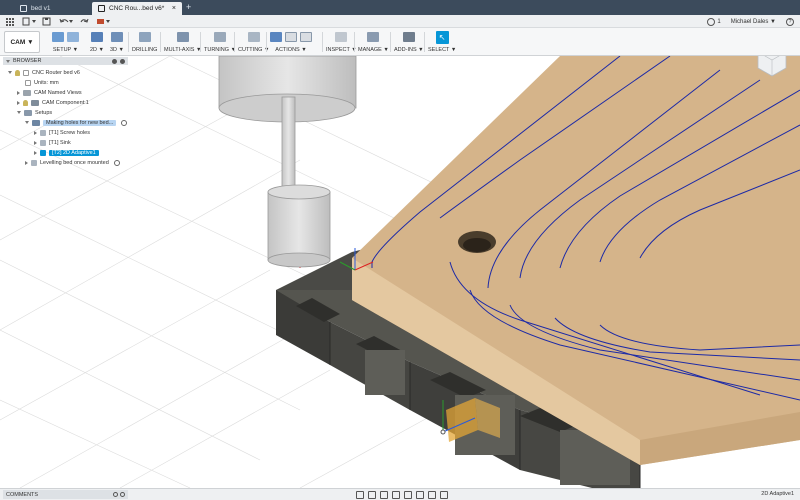  I want to click on job-status: 1, so click(714, 21).